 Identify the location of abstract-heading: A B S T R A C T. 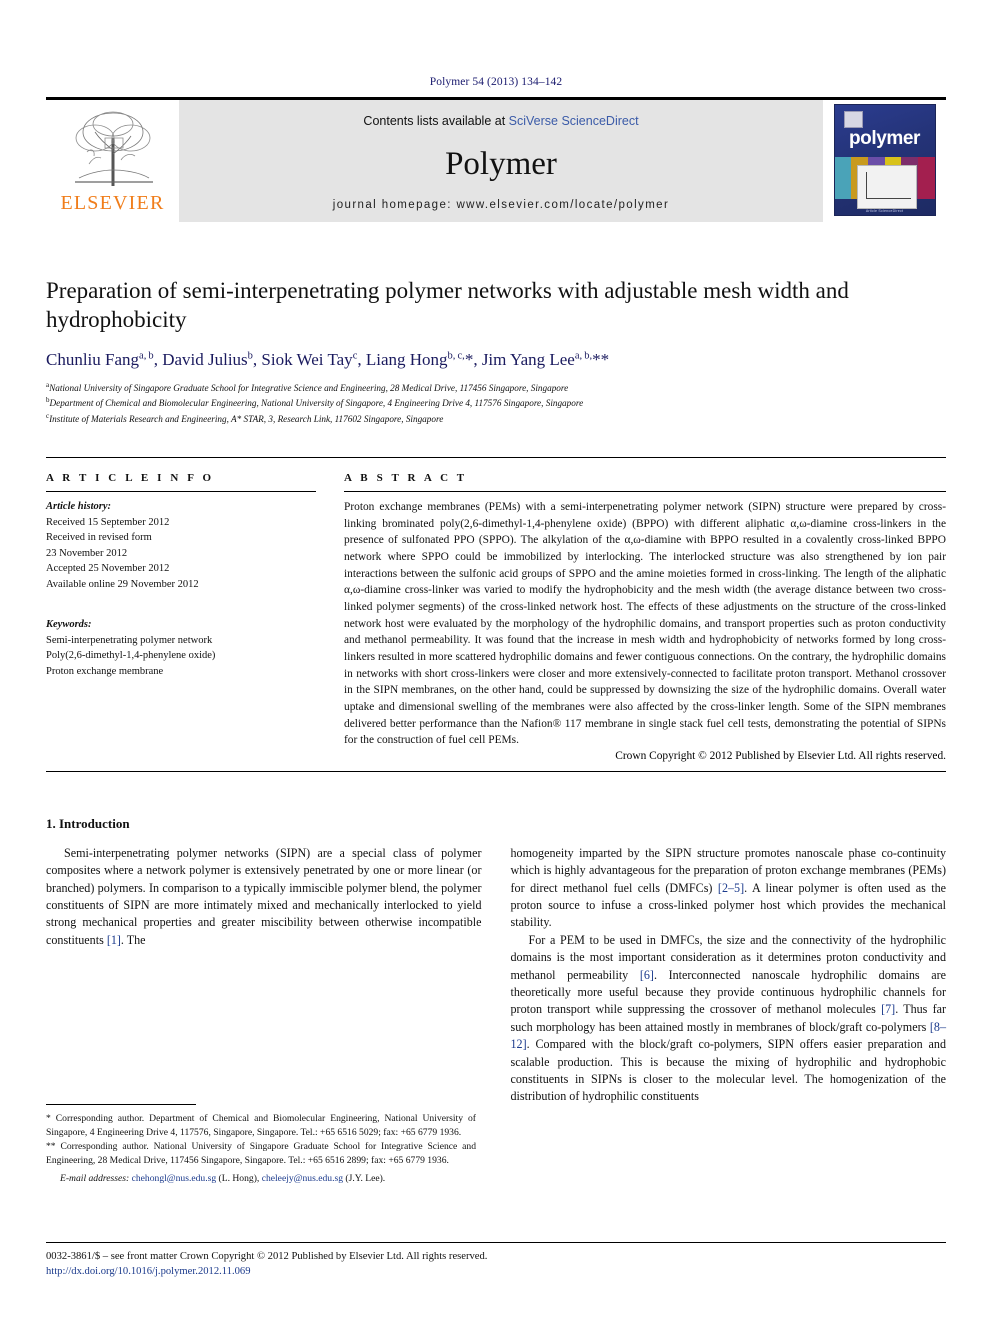
(406, 478).